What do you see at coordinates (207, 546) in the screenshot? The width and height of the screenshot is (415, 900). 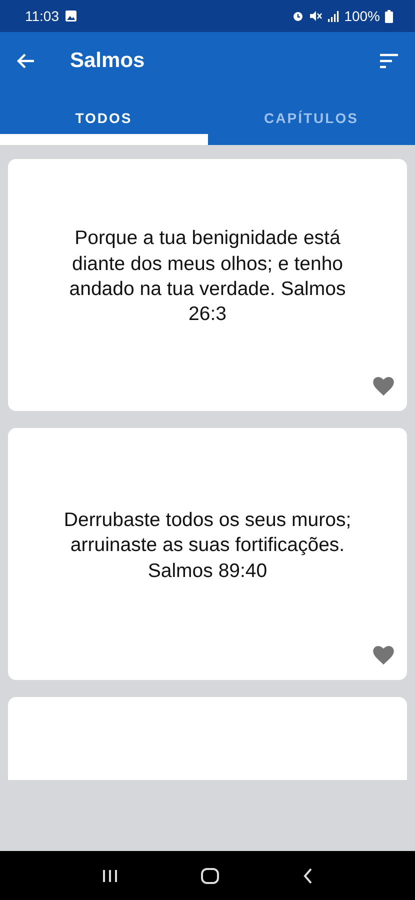 I see `verse-text: Derrubaste todos os seus muros; arruinaste as suas fortificações. Salmos 89:40` at bounding box center [207, 546].